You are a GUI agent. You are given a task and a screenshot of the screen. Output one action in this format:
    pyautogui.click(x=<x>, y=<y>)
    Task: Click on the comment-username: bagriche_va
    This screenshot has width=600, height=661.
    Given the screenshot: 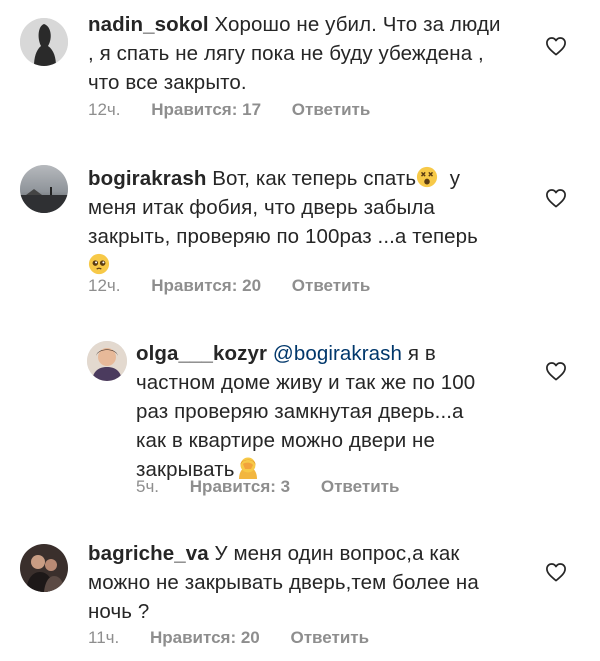 What is the action you would take?
    pyautogui.click(x=148, y=553)
    